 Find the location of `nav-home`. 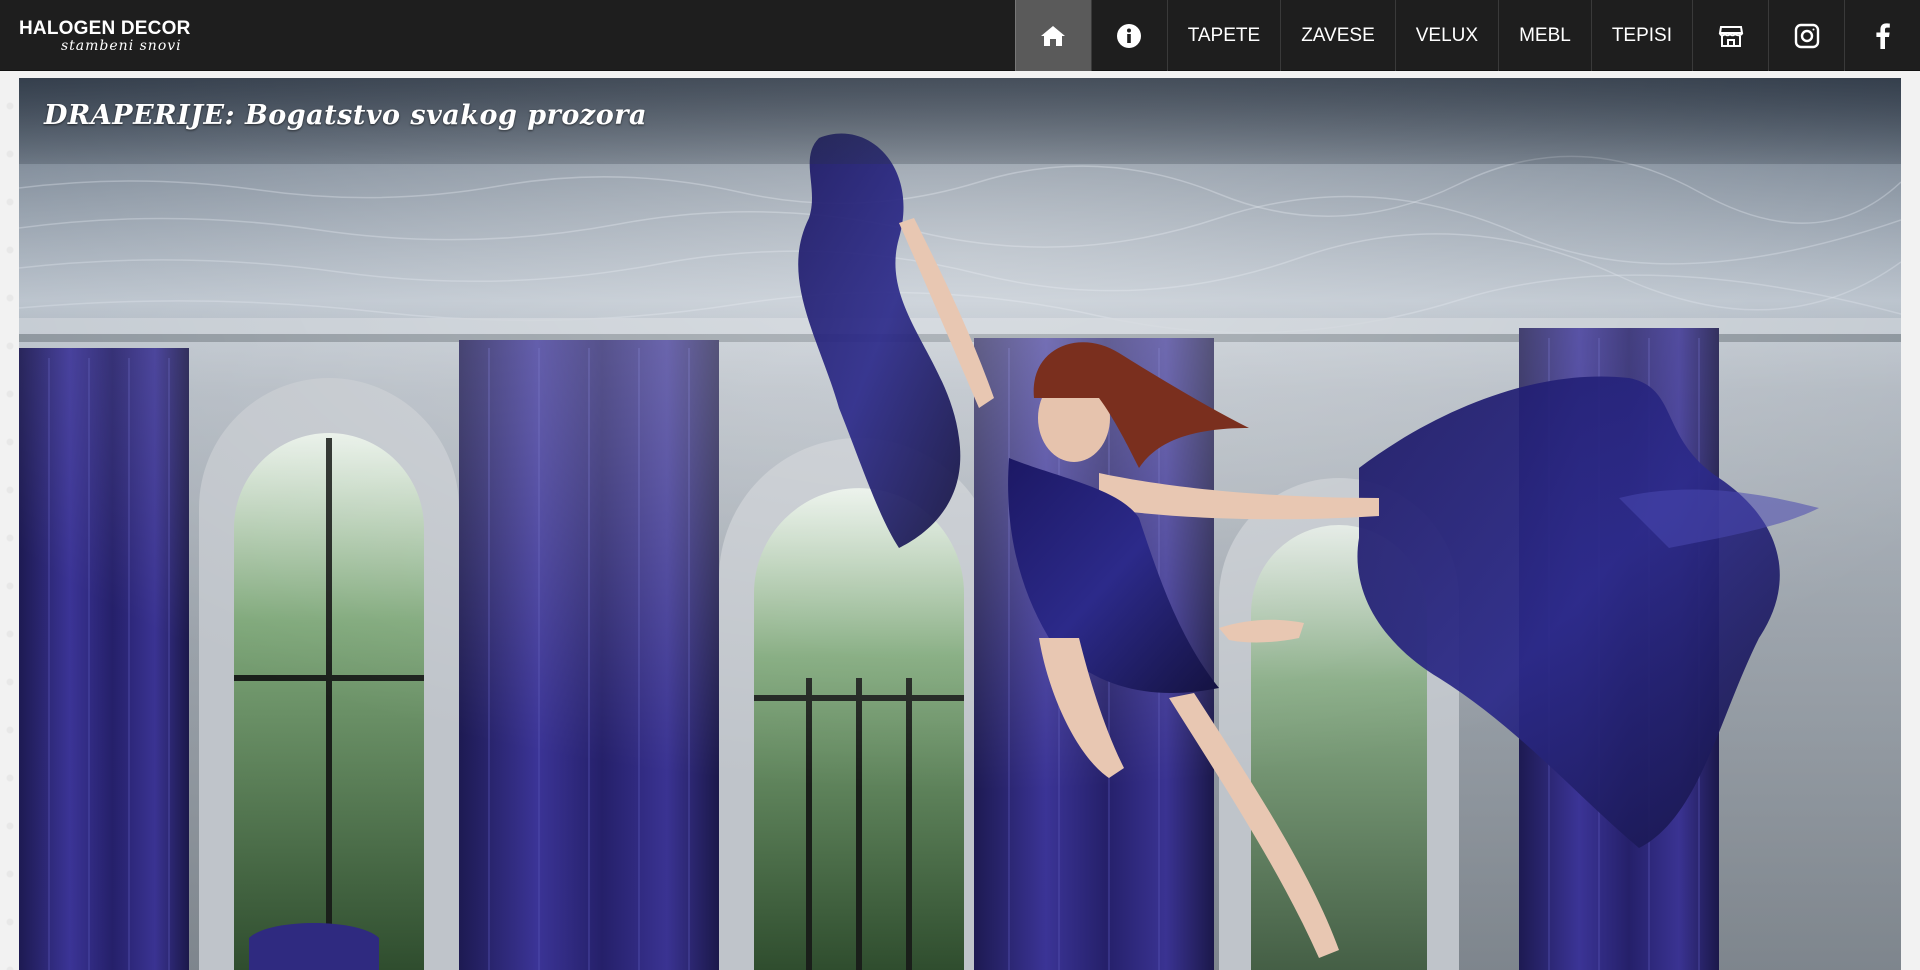

nav-home is located at coordinates (1052, 35).